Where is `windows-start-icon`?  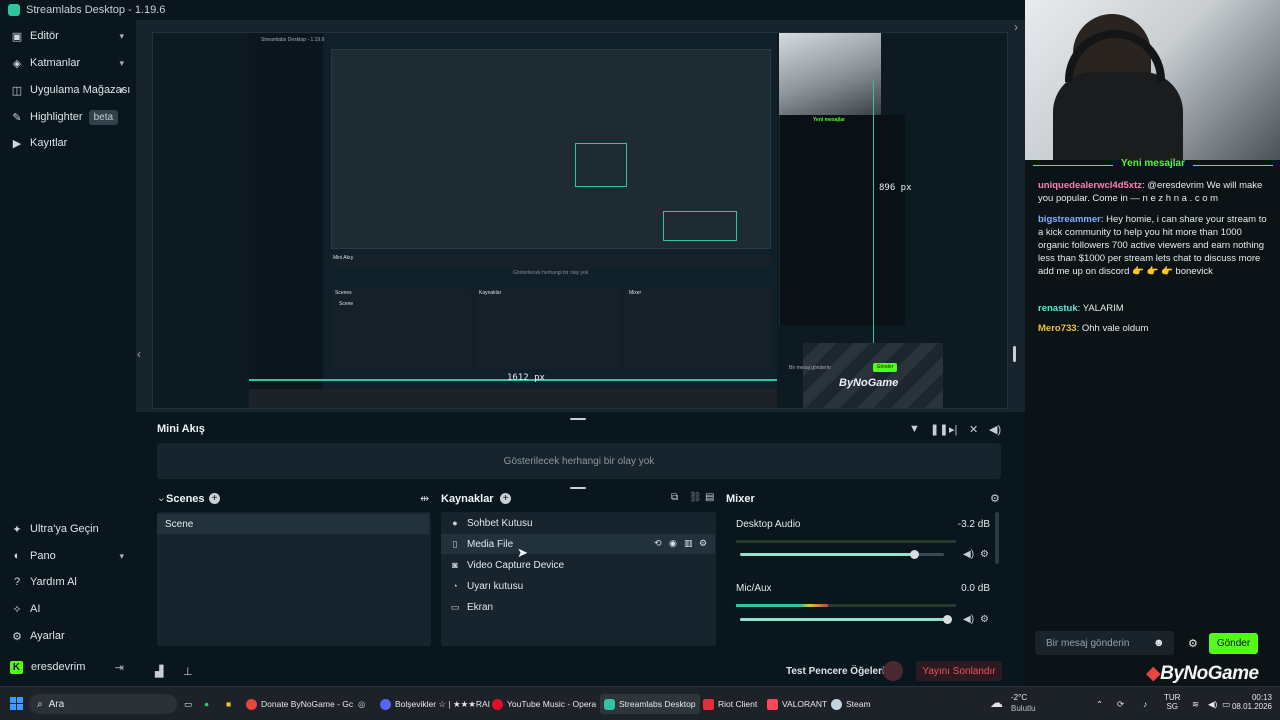
windows-start-icon is located at coordinates (16, 703).